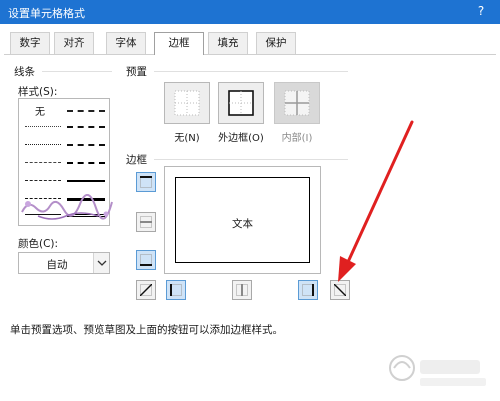  I want to click on line-group-separator, so click(77, 71).